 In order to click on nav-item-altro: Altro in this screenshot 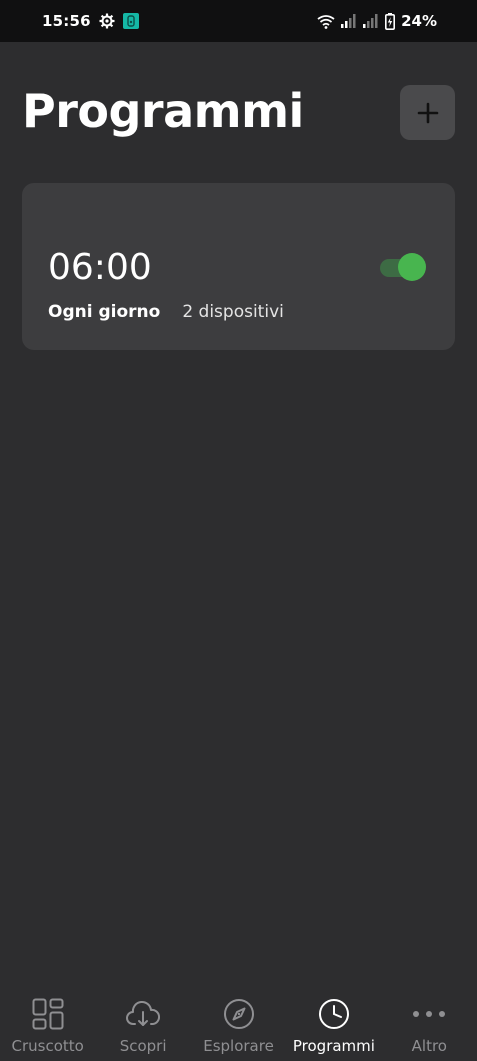, I will do `click(429, 1023)`.